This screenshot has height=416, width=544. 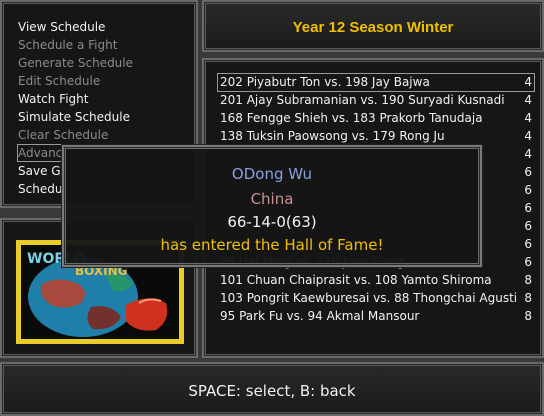 I want to click on schedule-row: 138 Tuksin Paowsong vs. 179 Rong Ju 4, so click(x=376, y=136).